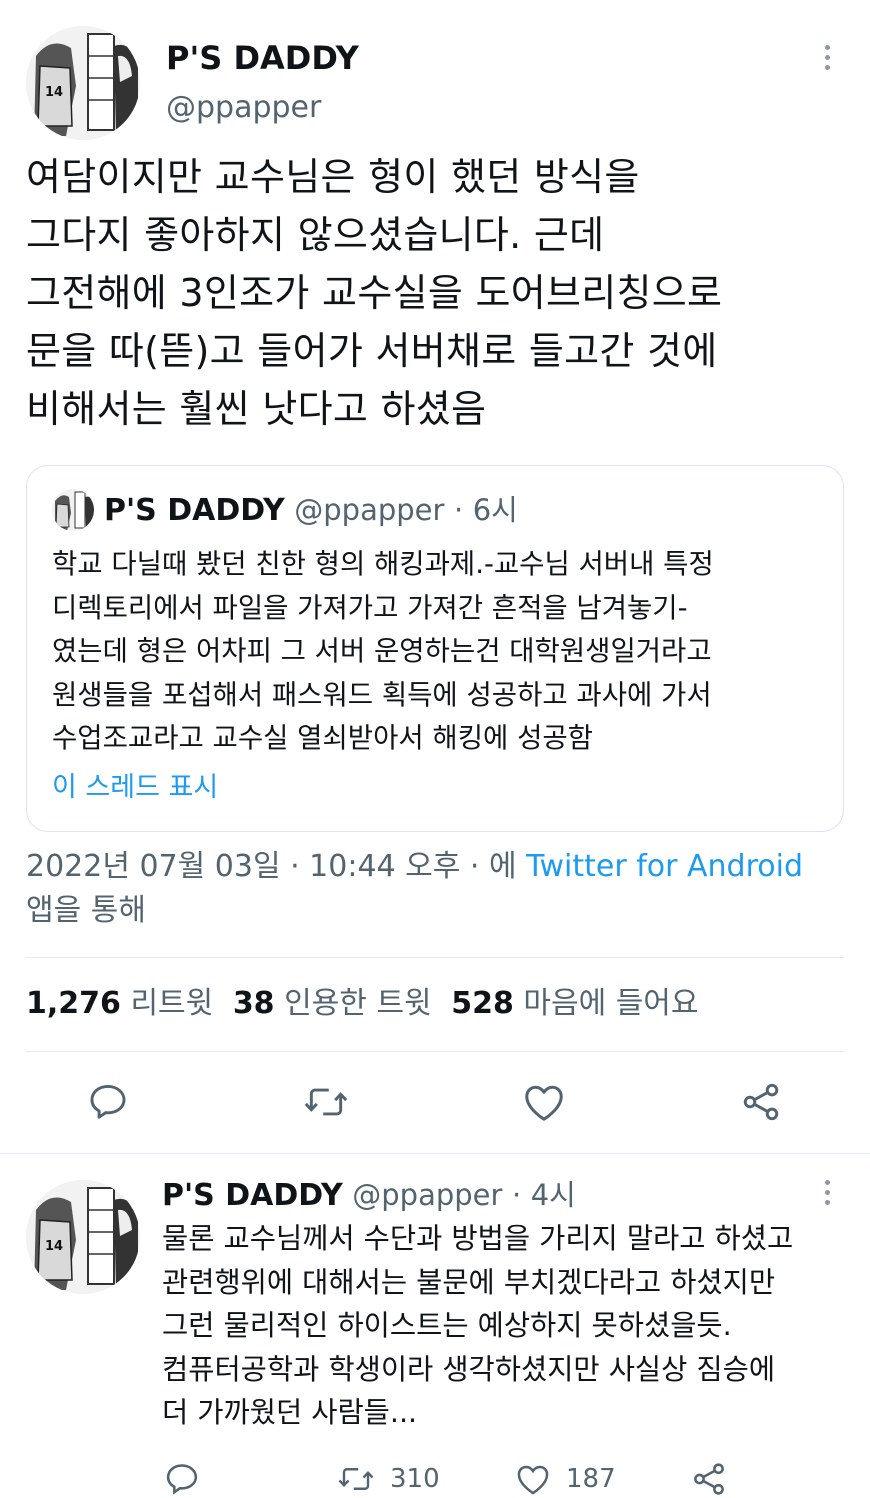 The image size is (870, 1498). What do you see at coordinates (194, 510) in the screenshot?
I see `quote-author-display-name: P'S DADDY` at bounding box center [194, 510].